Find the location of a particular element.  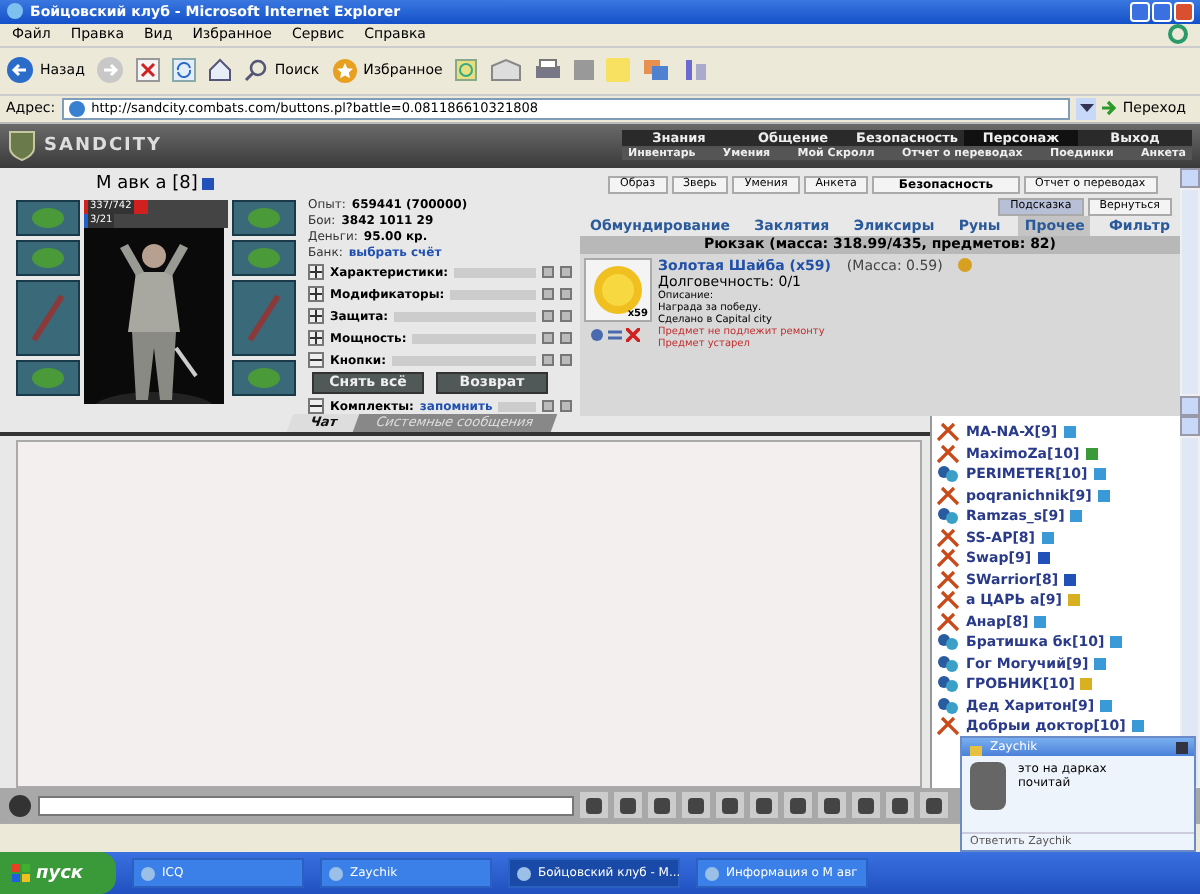

printer-icon is located at coordinates (548, 70).